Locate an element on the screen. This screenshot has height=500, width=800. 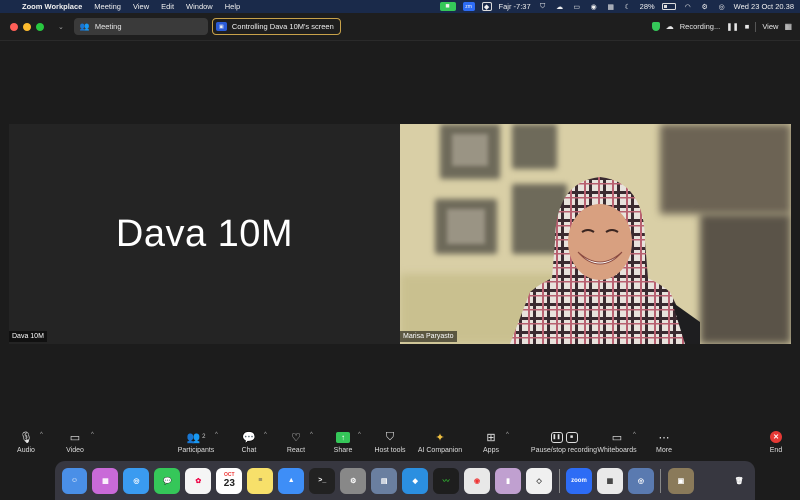
sparkle-icon: ✦ is located at coordinates (440, 437).